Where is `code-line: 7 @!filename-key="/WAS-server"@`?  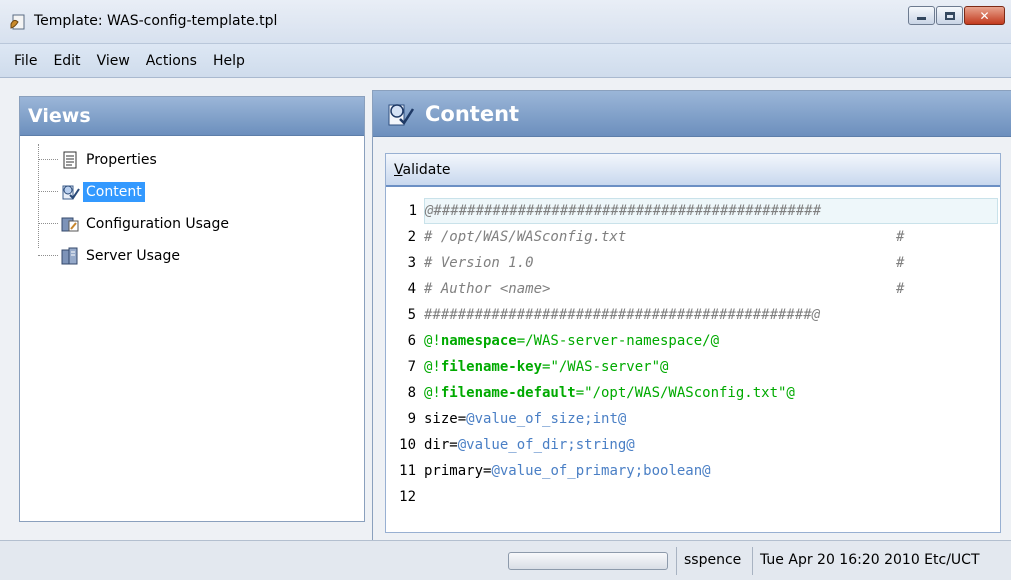 code-line: 7 @!filename-key="/WAS-server"@ is located at coordinates (538, 367).